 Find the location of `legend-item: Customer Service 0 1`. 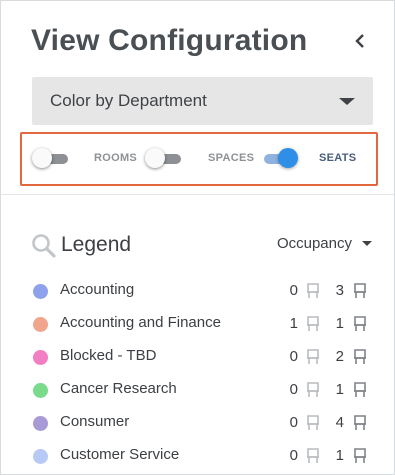

legend-item: Customer Service 0 1 is located at coordinates (203, 459).